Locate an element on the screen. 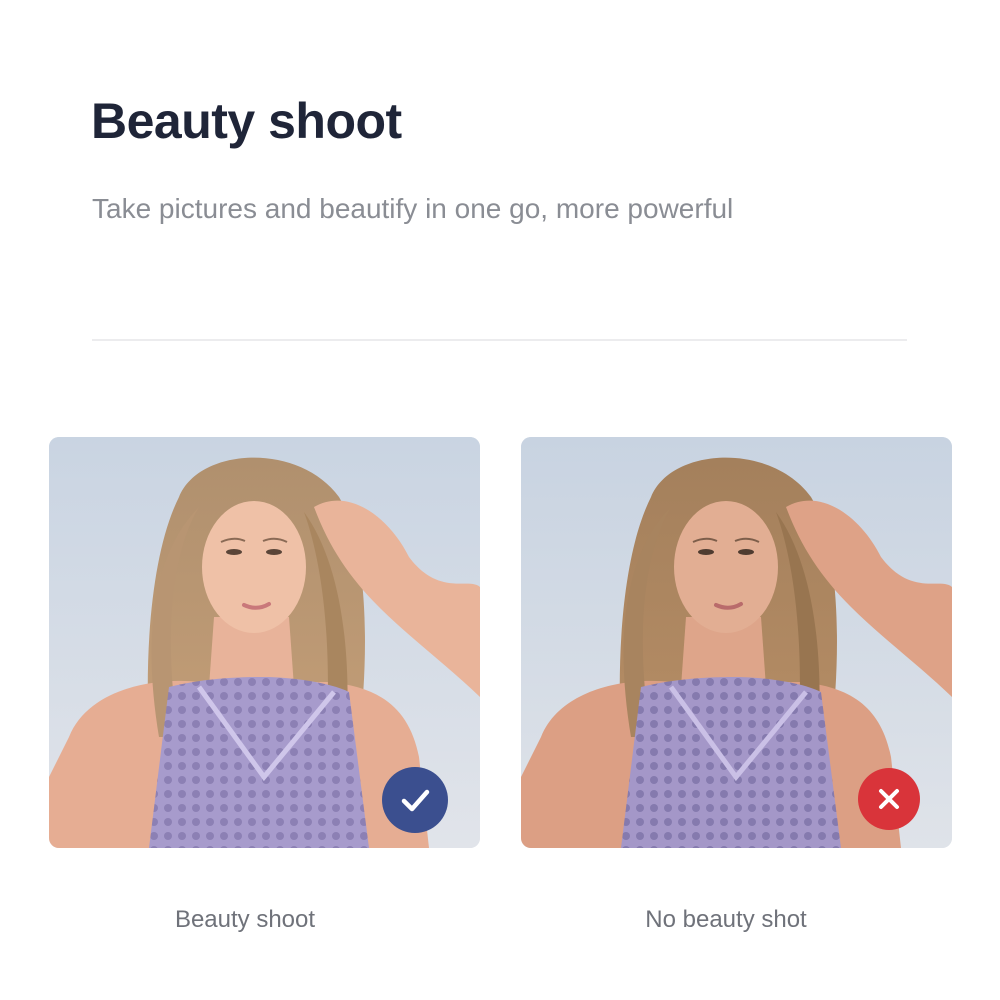 The height and width of the screenshot is (1000, 1000). rejected-badge is located at coordinates (889, 799).